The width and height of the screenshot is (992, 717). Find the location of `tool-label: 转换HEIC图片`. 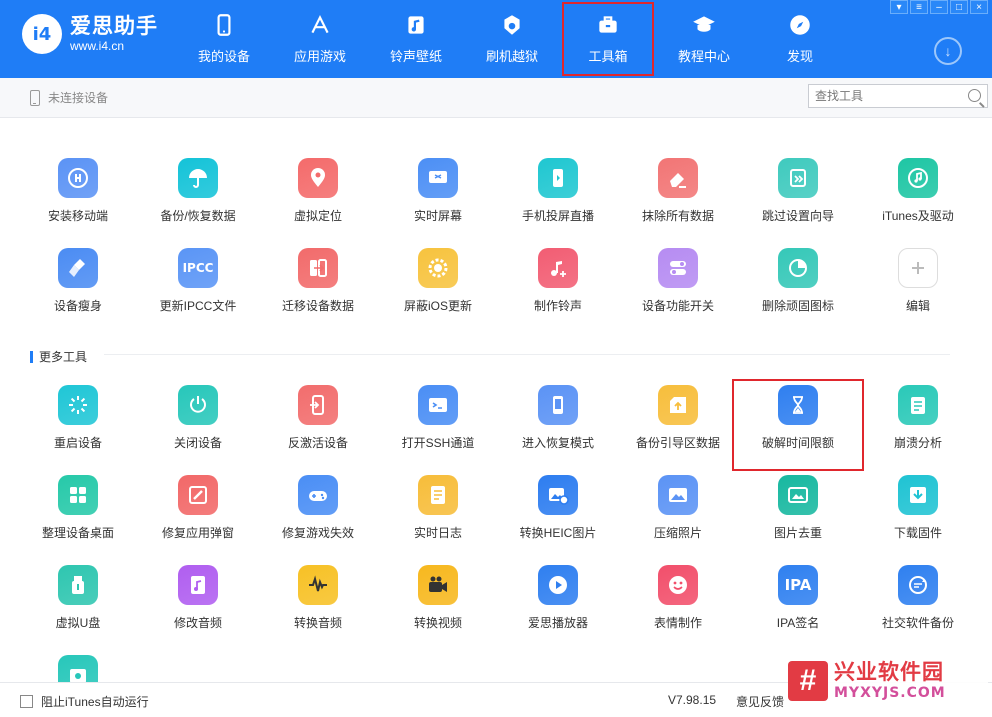

tool-label: 转换HEIC图片 is located at coordinates (558, 533).